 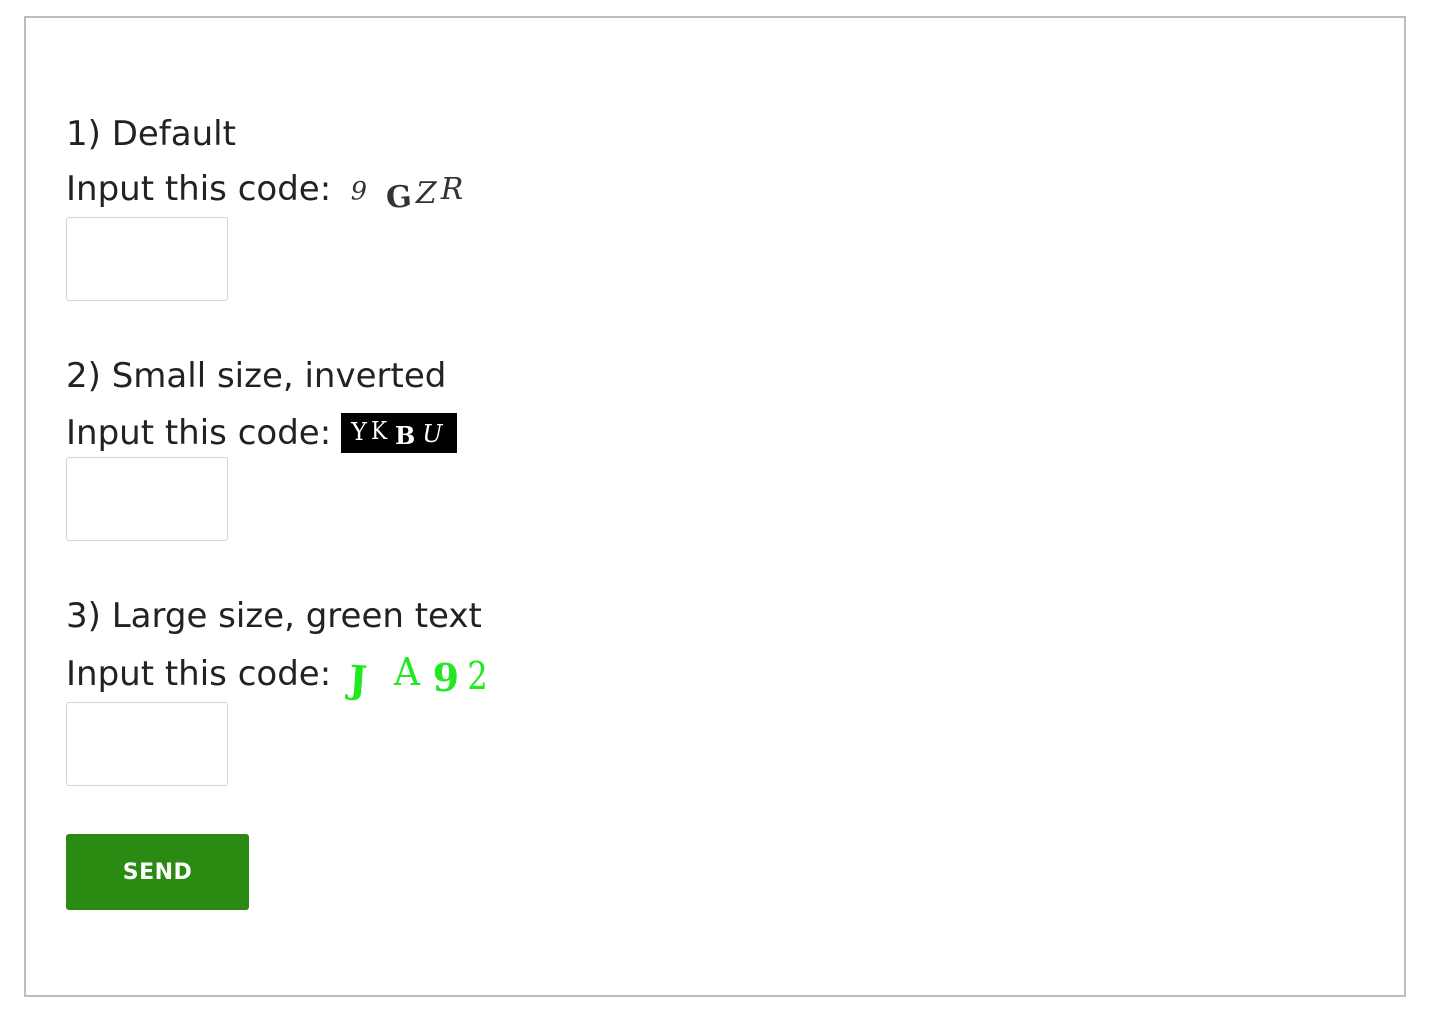 I want to click on captcha-image-green: J A 9 2, so click(x=421, y=676).